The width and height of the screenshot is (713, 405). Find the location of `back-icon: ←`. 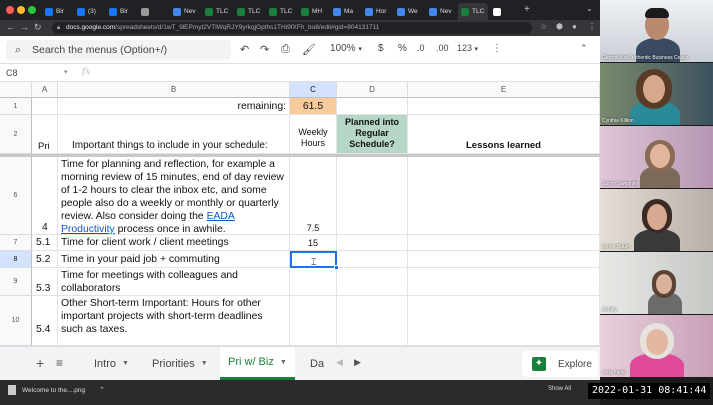

back-icon: ← is located at coordinates (10, 27).